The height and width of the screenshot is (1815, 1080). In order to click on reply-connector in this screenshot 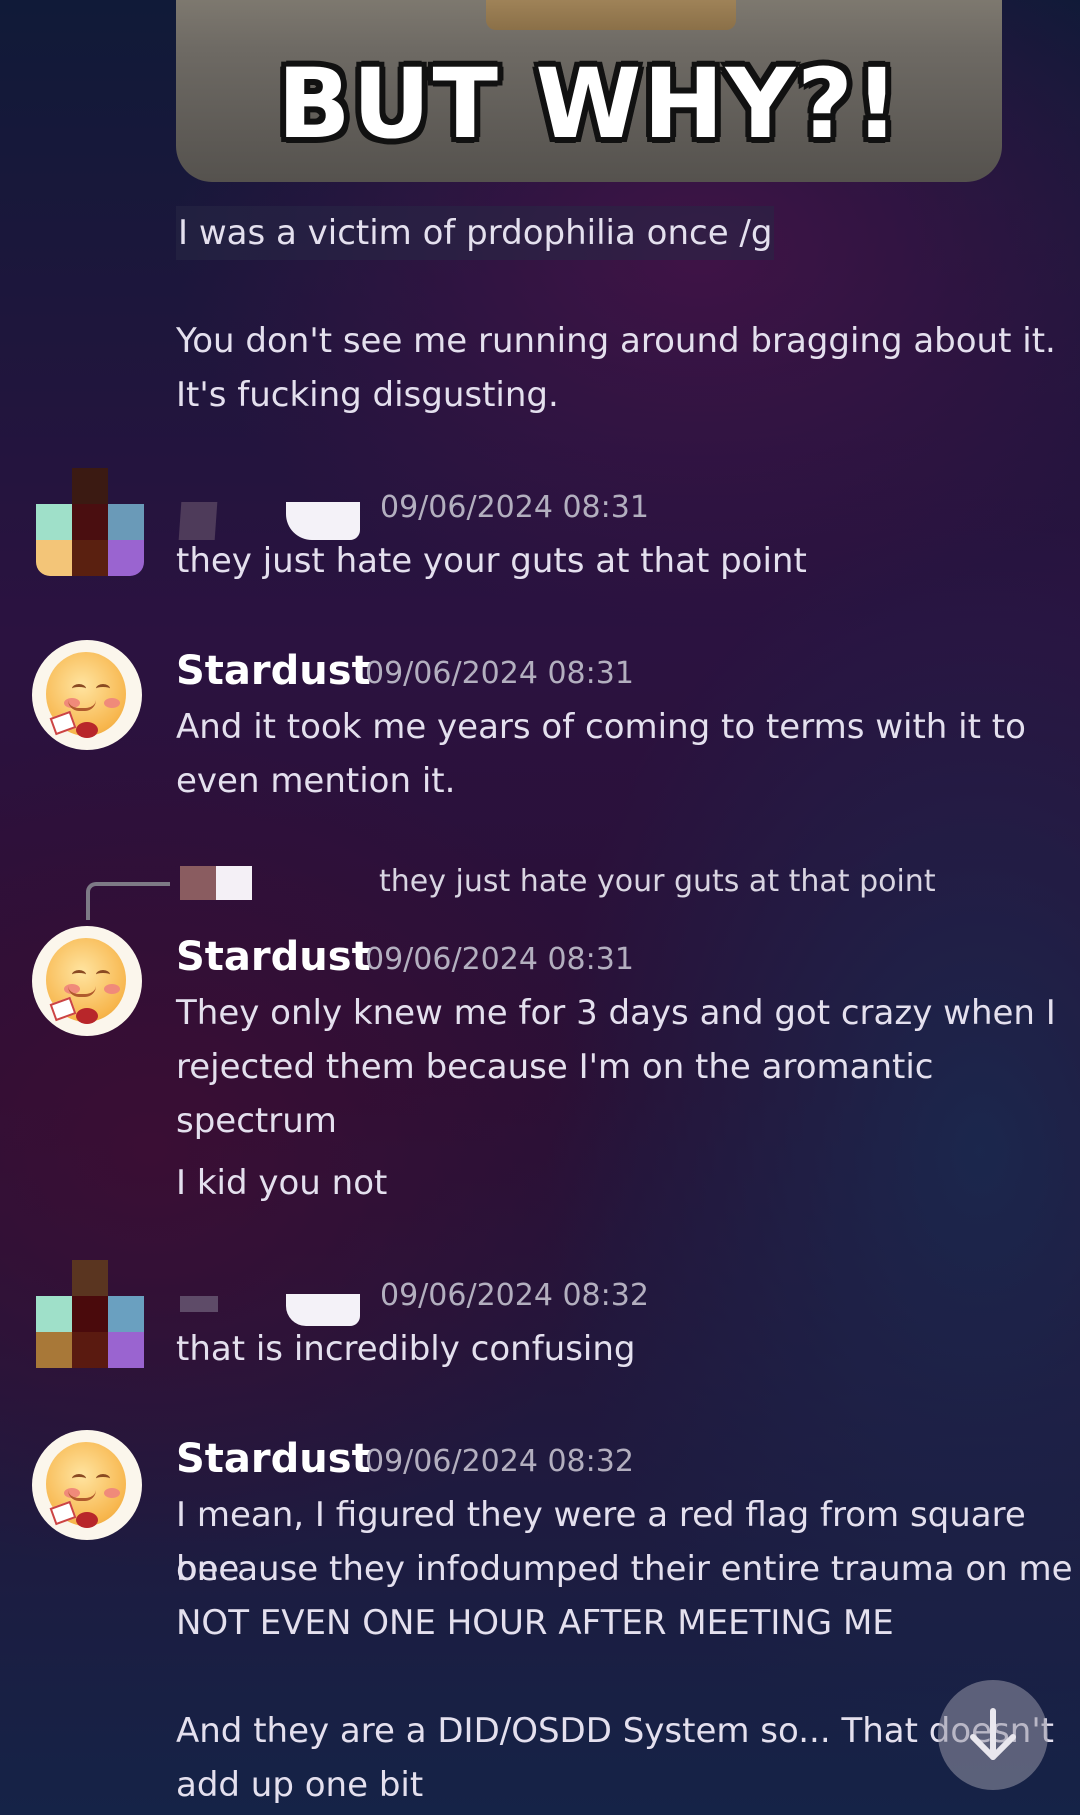, I will do `click(128, 901)`.